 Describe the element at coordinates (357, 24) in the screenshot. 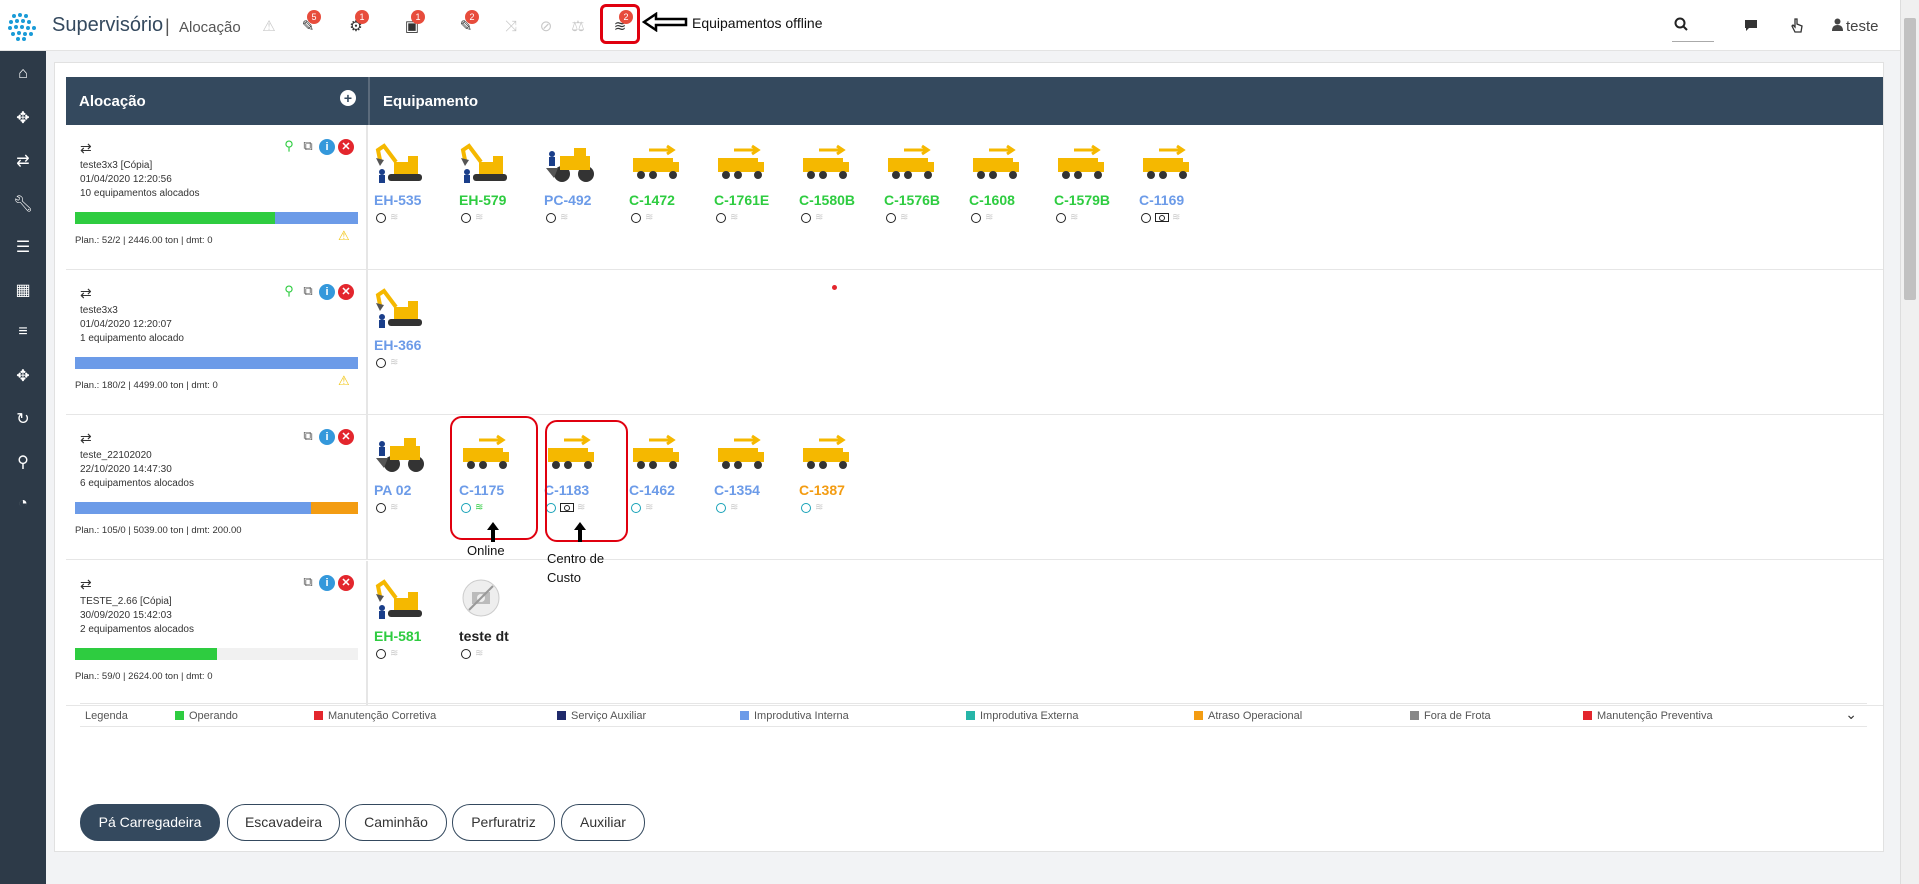

I see `parts-icon: ⚙ 1` at that location.